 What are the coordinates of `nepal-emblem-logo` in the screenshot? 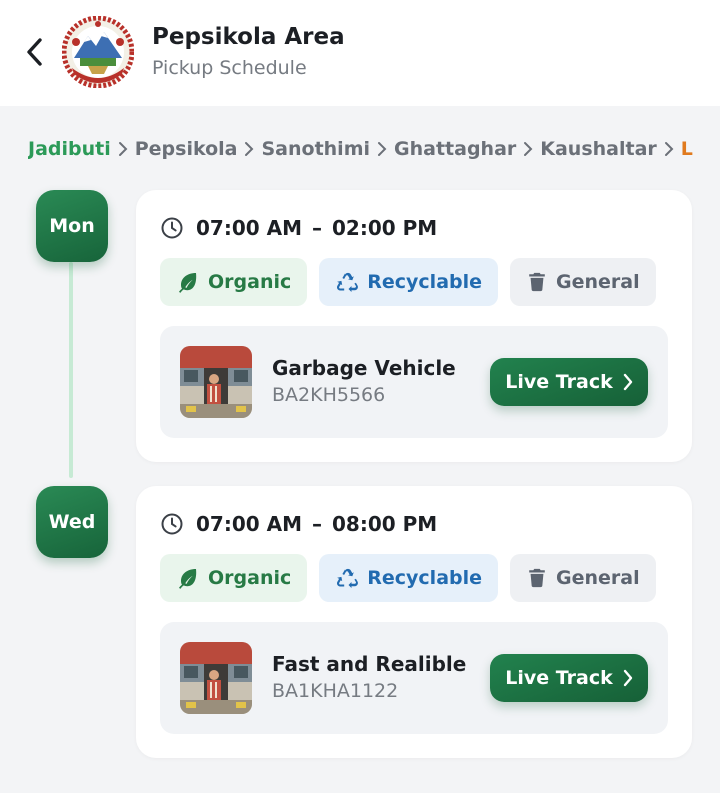 It's located at (98, 52).